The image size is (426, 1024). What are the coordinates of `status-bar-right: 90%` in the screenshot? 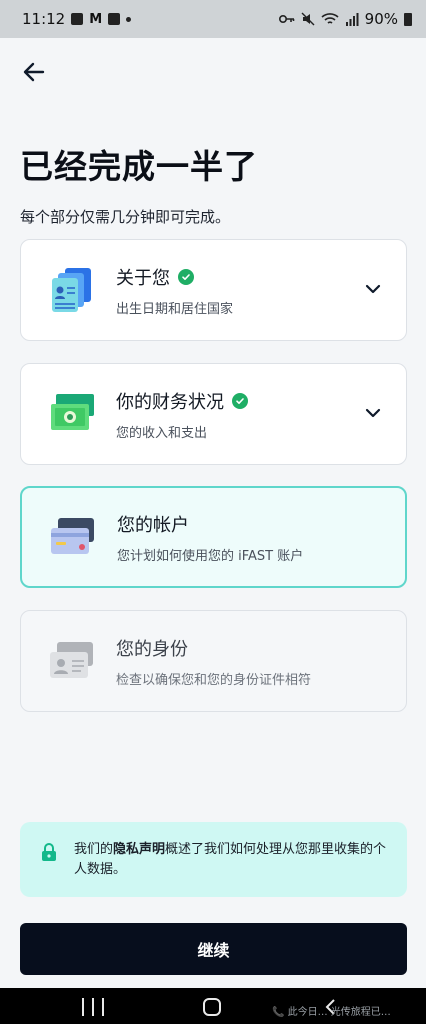 It's located at (345, 19).